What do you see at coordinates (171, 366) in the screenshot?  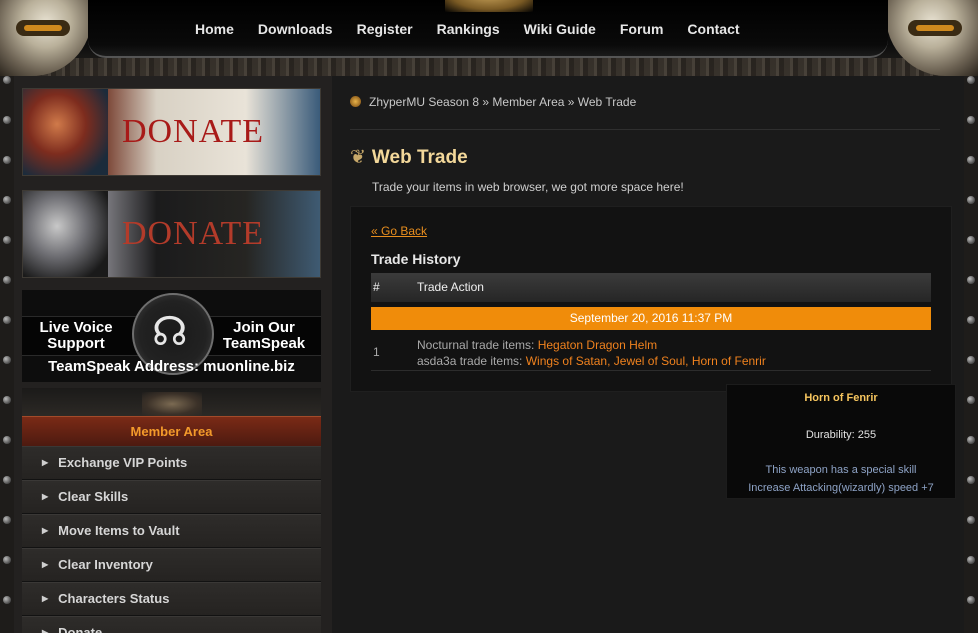 I see `teamspeak-address: TeamSpeak Address: muonline.biz` at bounding box center [171, 366].